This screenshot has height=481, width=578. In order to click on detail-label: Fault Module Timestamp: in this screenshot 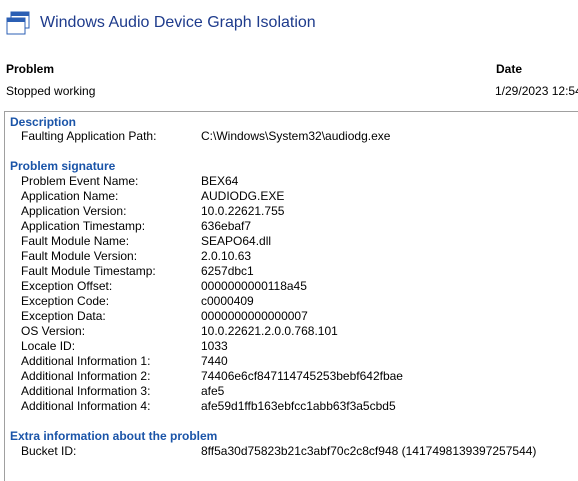, I will do `click(88, 271)`.